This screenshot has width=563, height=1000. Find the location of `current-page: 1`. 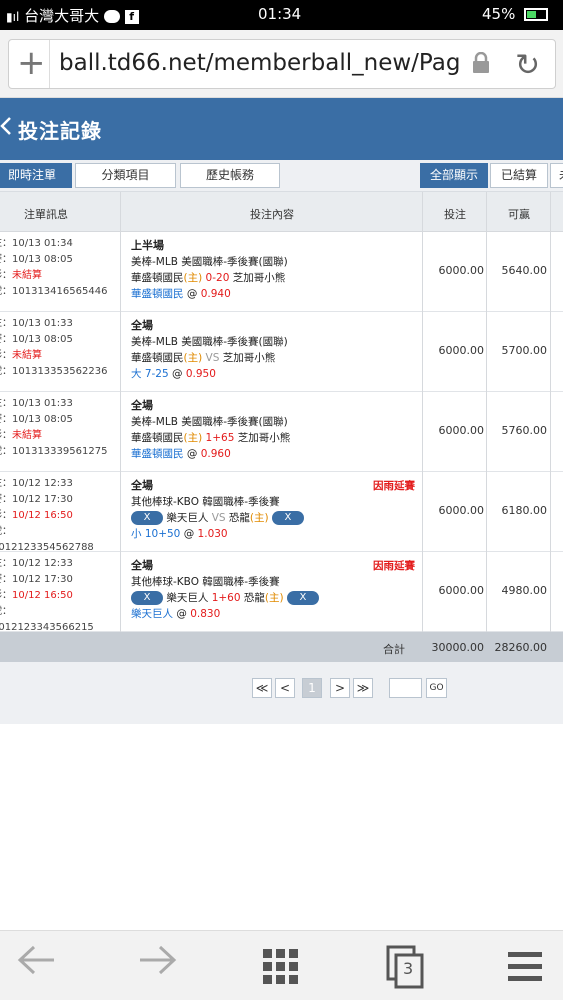

current-page: 1 is located at coordinates (312, 688).